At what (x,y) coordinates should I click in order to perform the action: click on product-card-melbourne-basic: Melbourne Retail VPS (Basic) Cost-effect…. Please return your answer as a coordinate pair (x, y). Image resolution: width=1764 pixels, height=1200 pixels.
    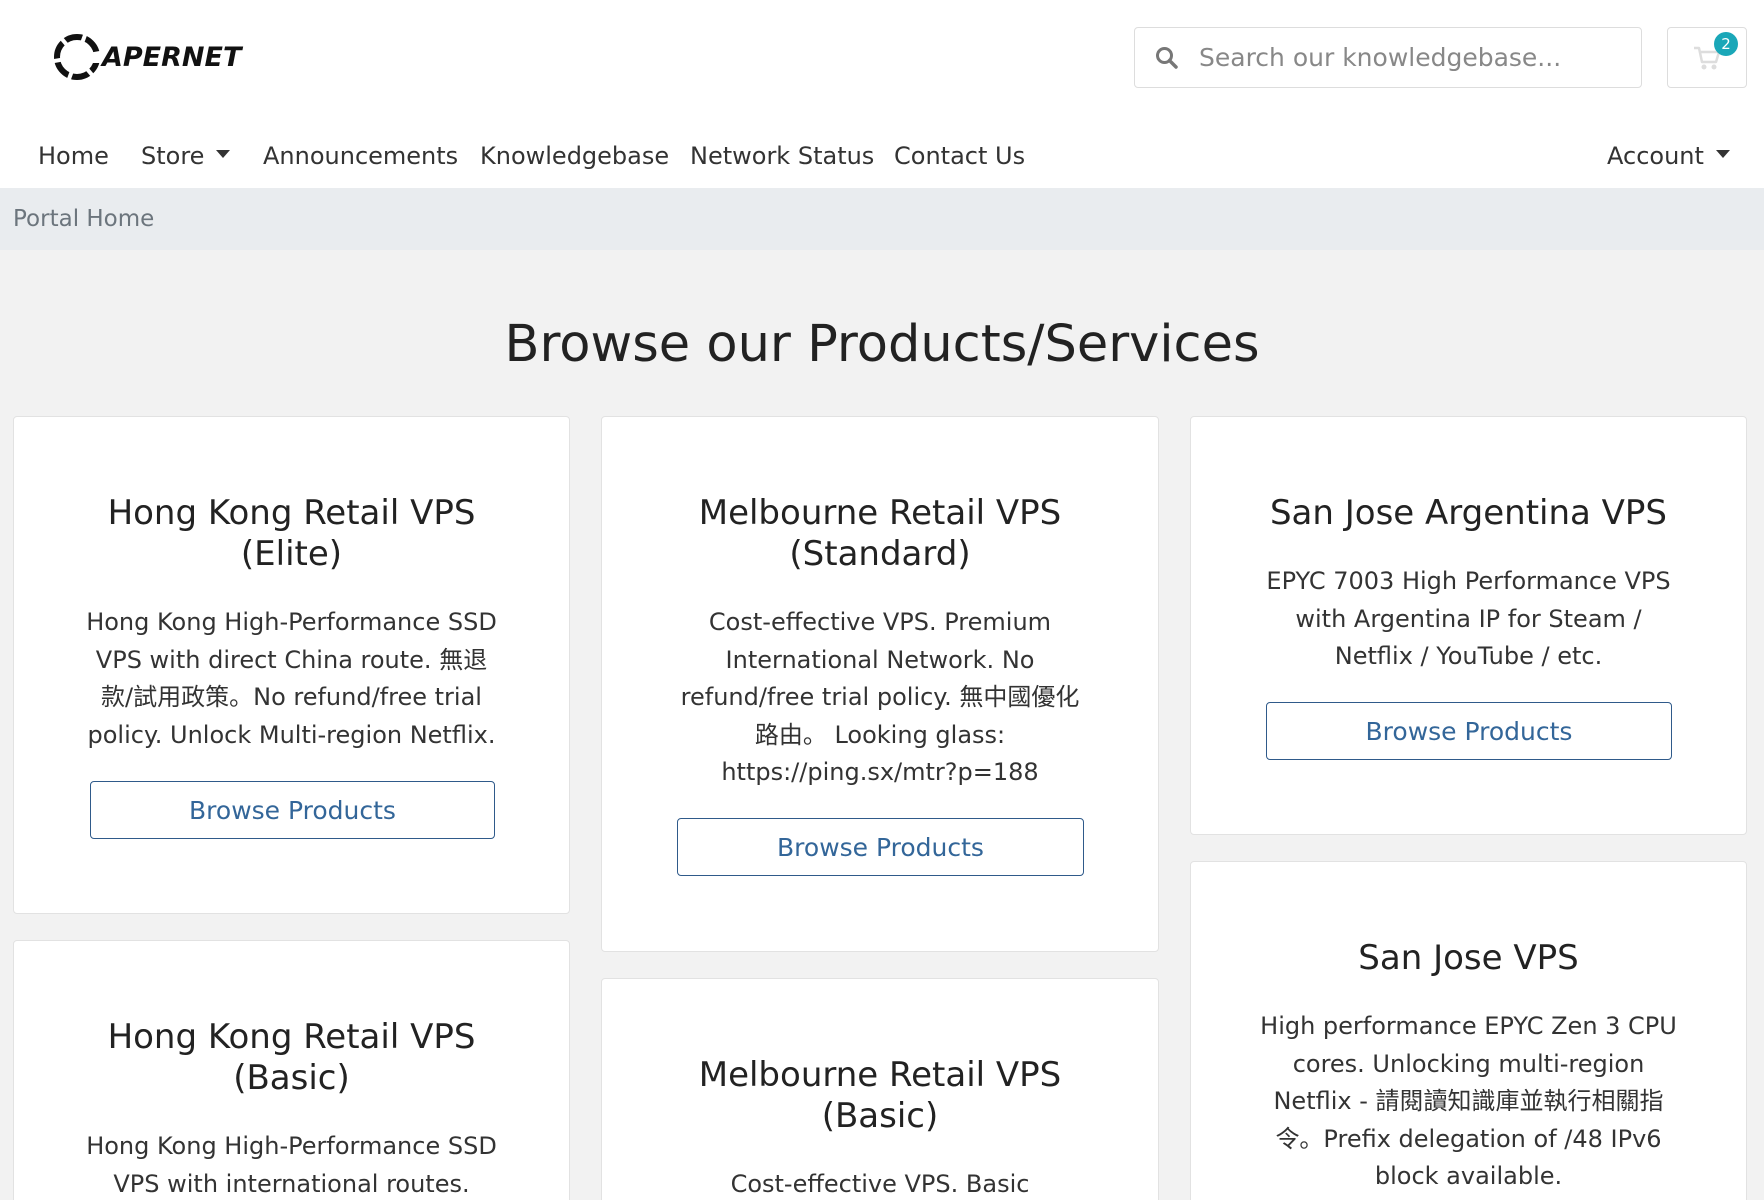
    Looking at the image, I should click on (880, 1089).